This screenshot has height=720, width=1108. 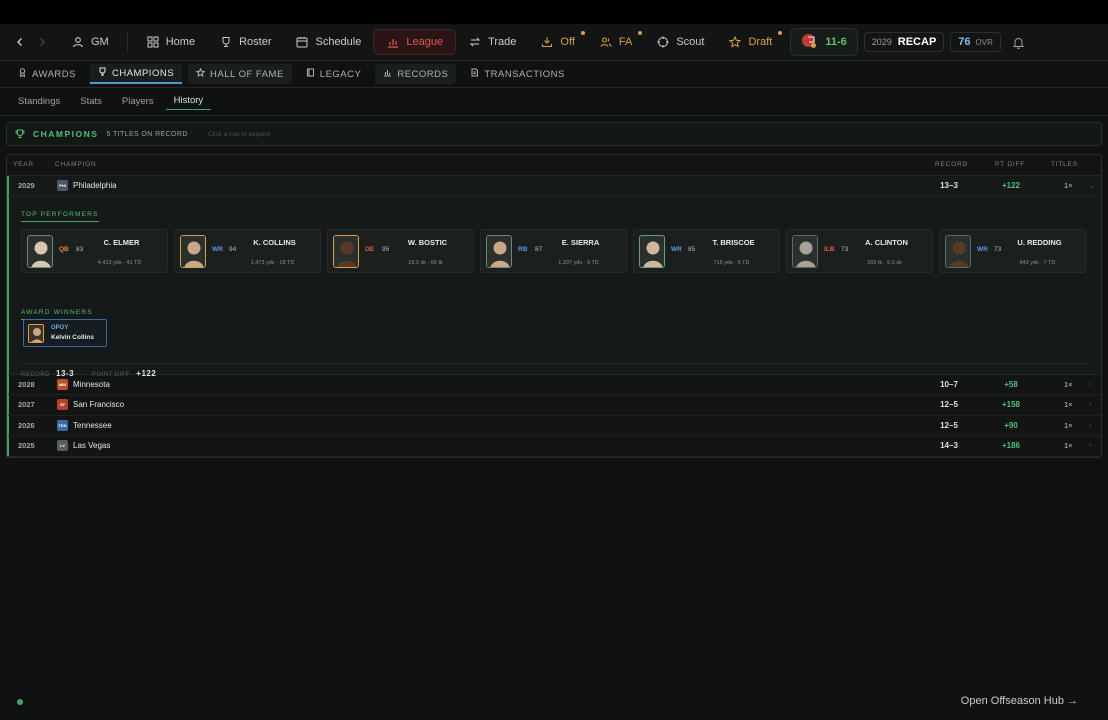 What do you see at coordinates (102, 73) in the screenshot?
I see `trophy-icon` at bounding box center [102, 73].